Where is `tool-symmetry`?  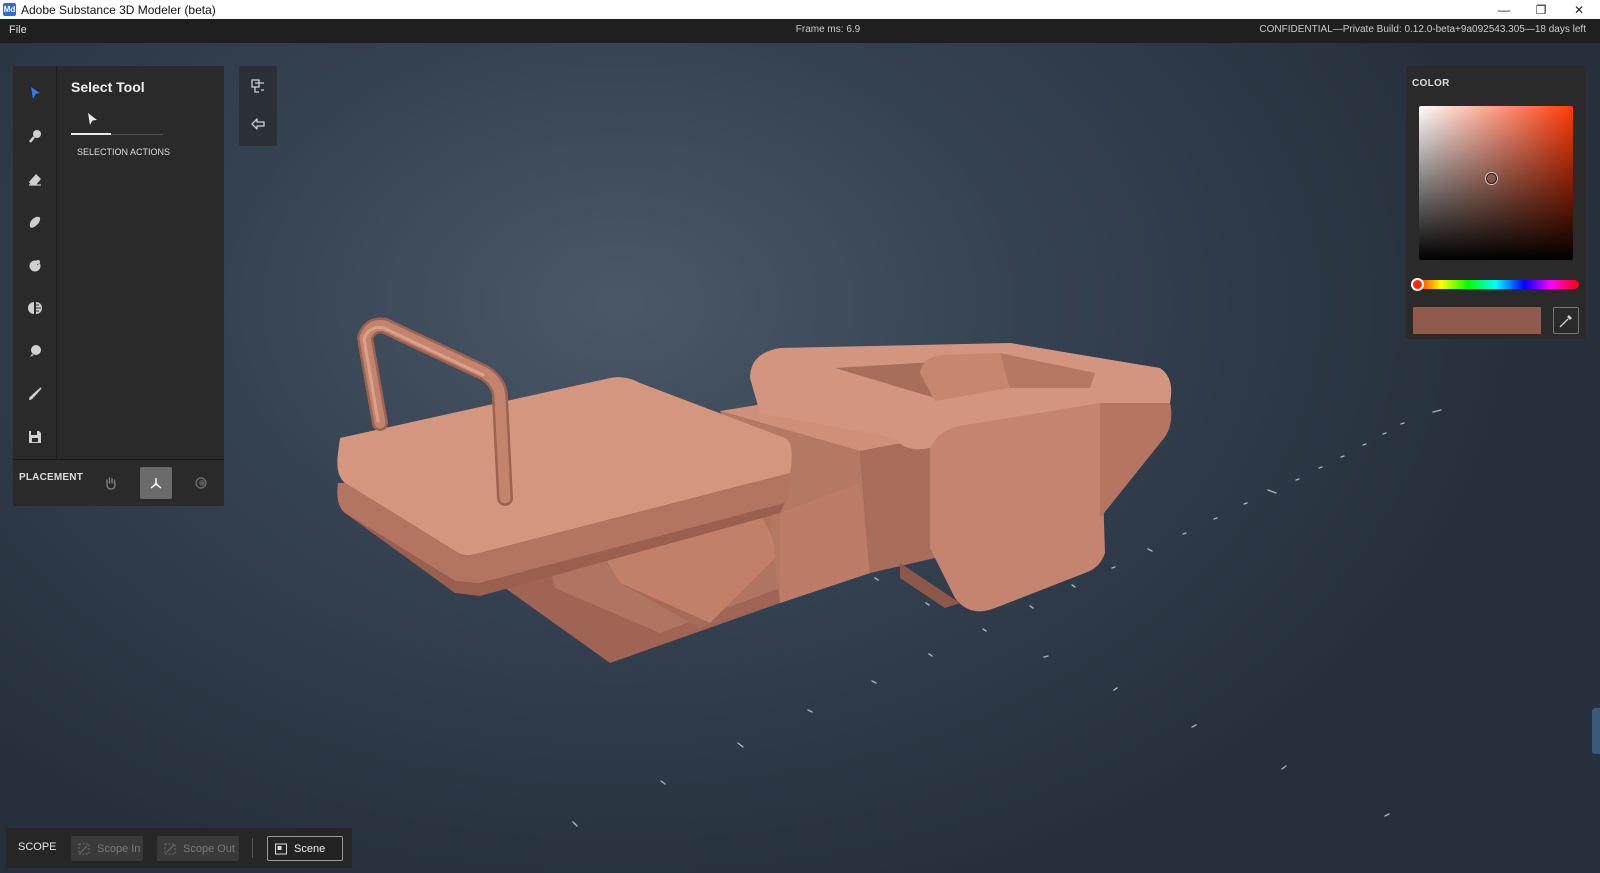 tool-symmetry is located at coordinates (35, 308).